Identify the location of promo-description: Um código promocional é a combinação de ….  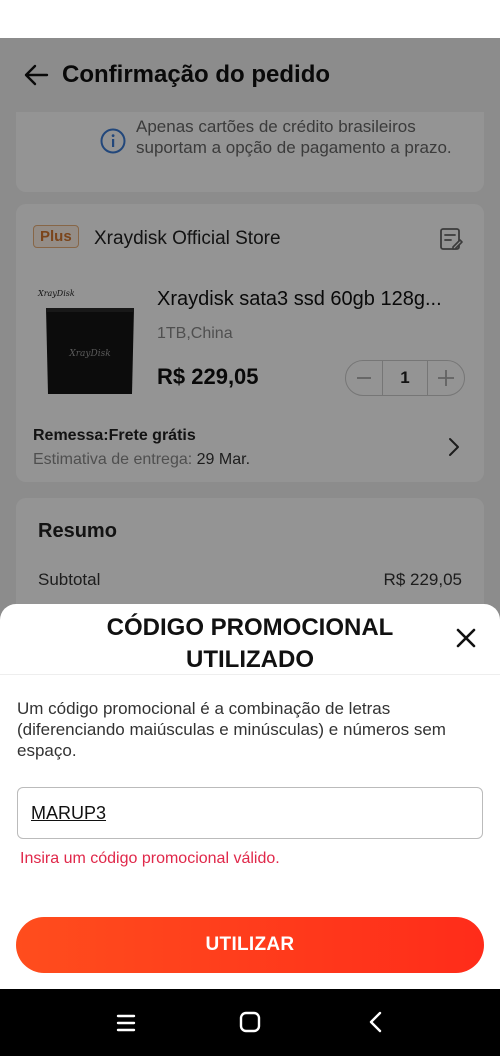
(231, 729).